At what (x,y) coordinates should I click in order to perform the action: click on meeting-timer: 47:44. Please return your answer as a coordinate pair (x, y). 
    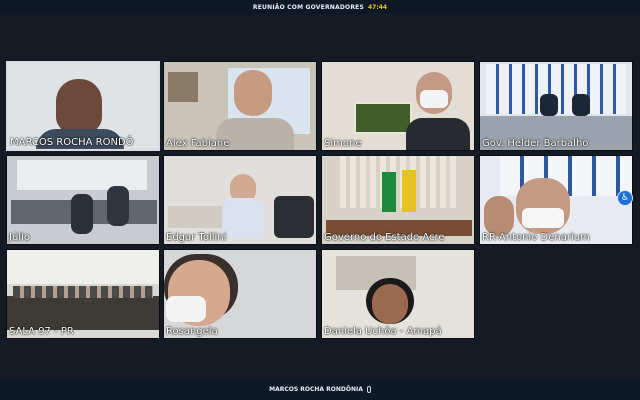
    Looking at the image, I should click on (377, 7).